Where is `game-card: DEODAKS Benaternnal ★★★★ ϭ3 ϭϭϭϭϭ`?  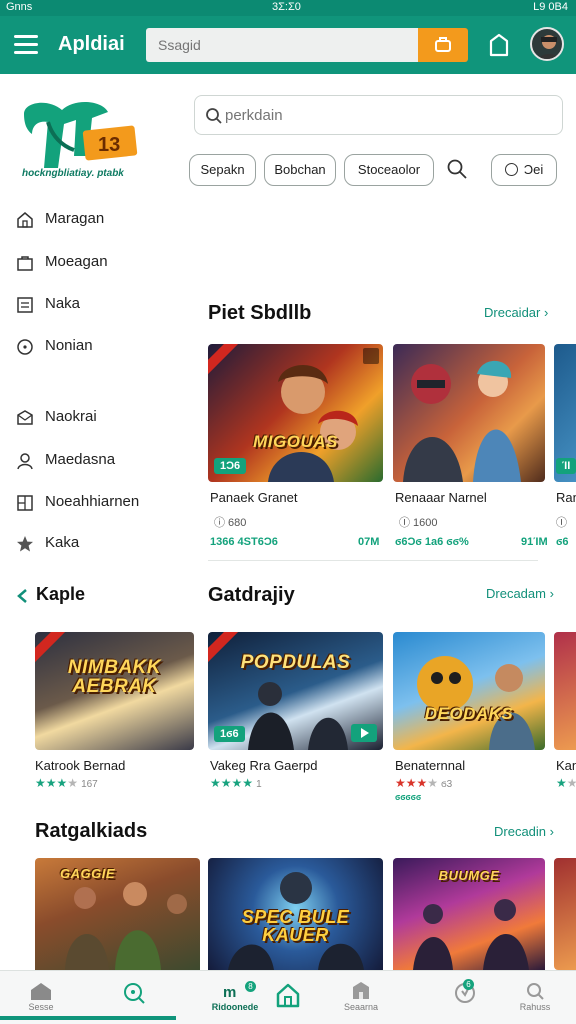
game-card: DEODAKS Benaternnal ★★★★ ϭ3 ϭϭϭϭϭ is located at coordinates (480, 717).